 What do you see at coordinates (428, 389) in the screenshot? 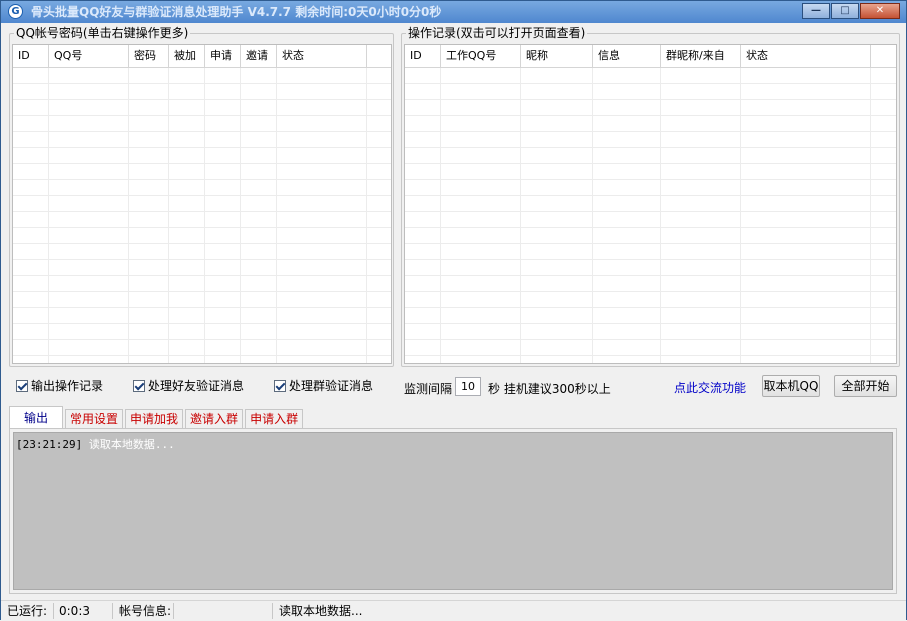
I see `interval-label: 监测间隔` at bounding box center [428, 389].